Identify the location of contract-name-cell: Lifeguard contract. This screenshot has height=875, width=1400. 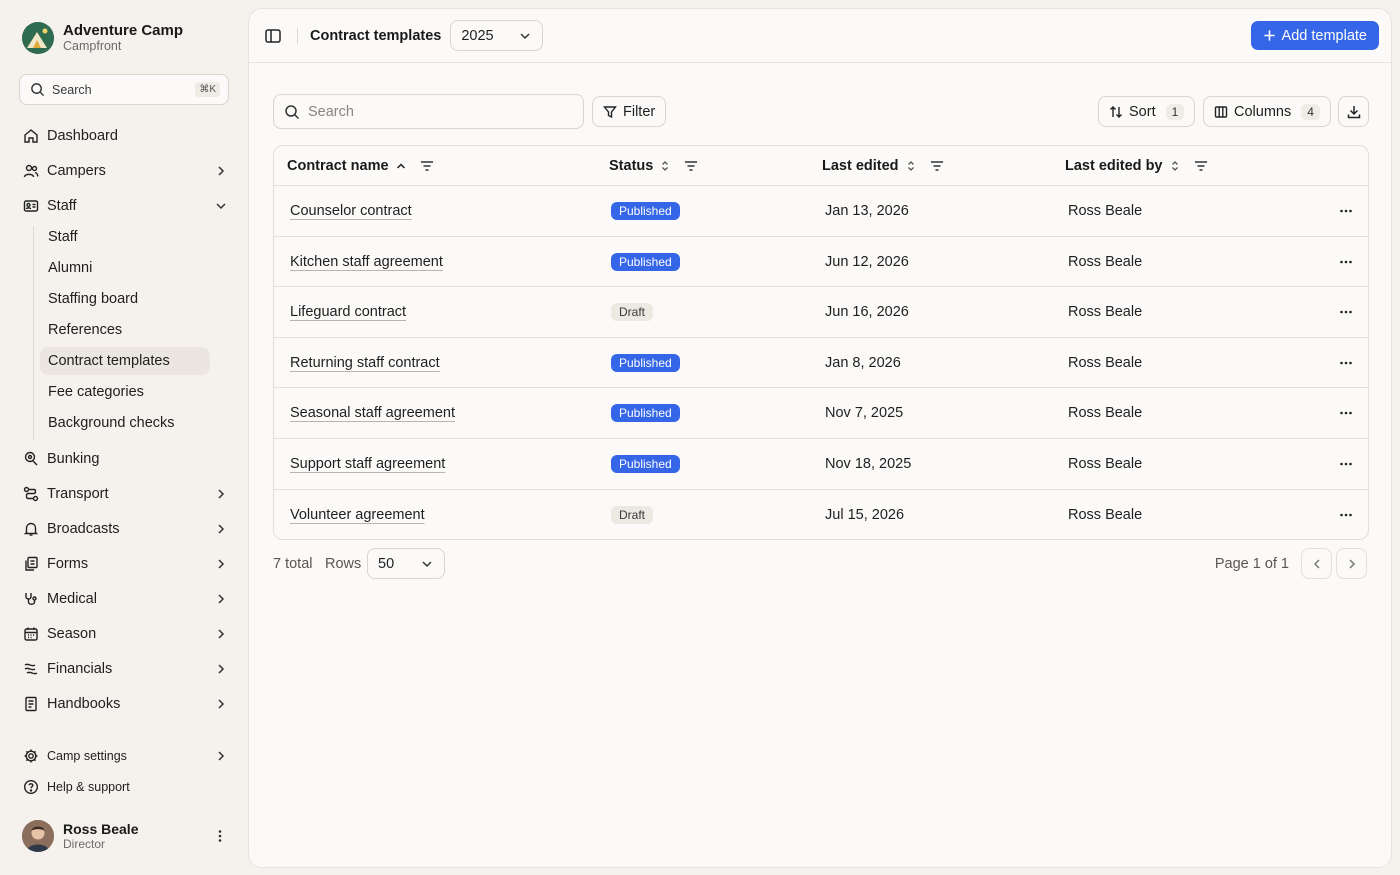
(348, 312).